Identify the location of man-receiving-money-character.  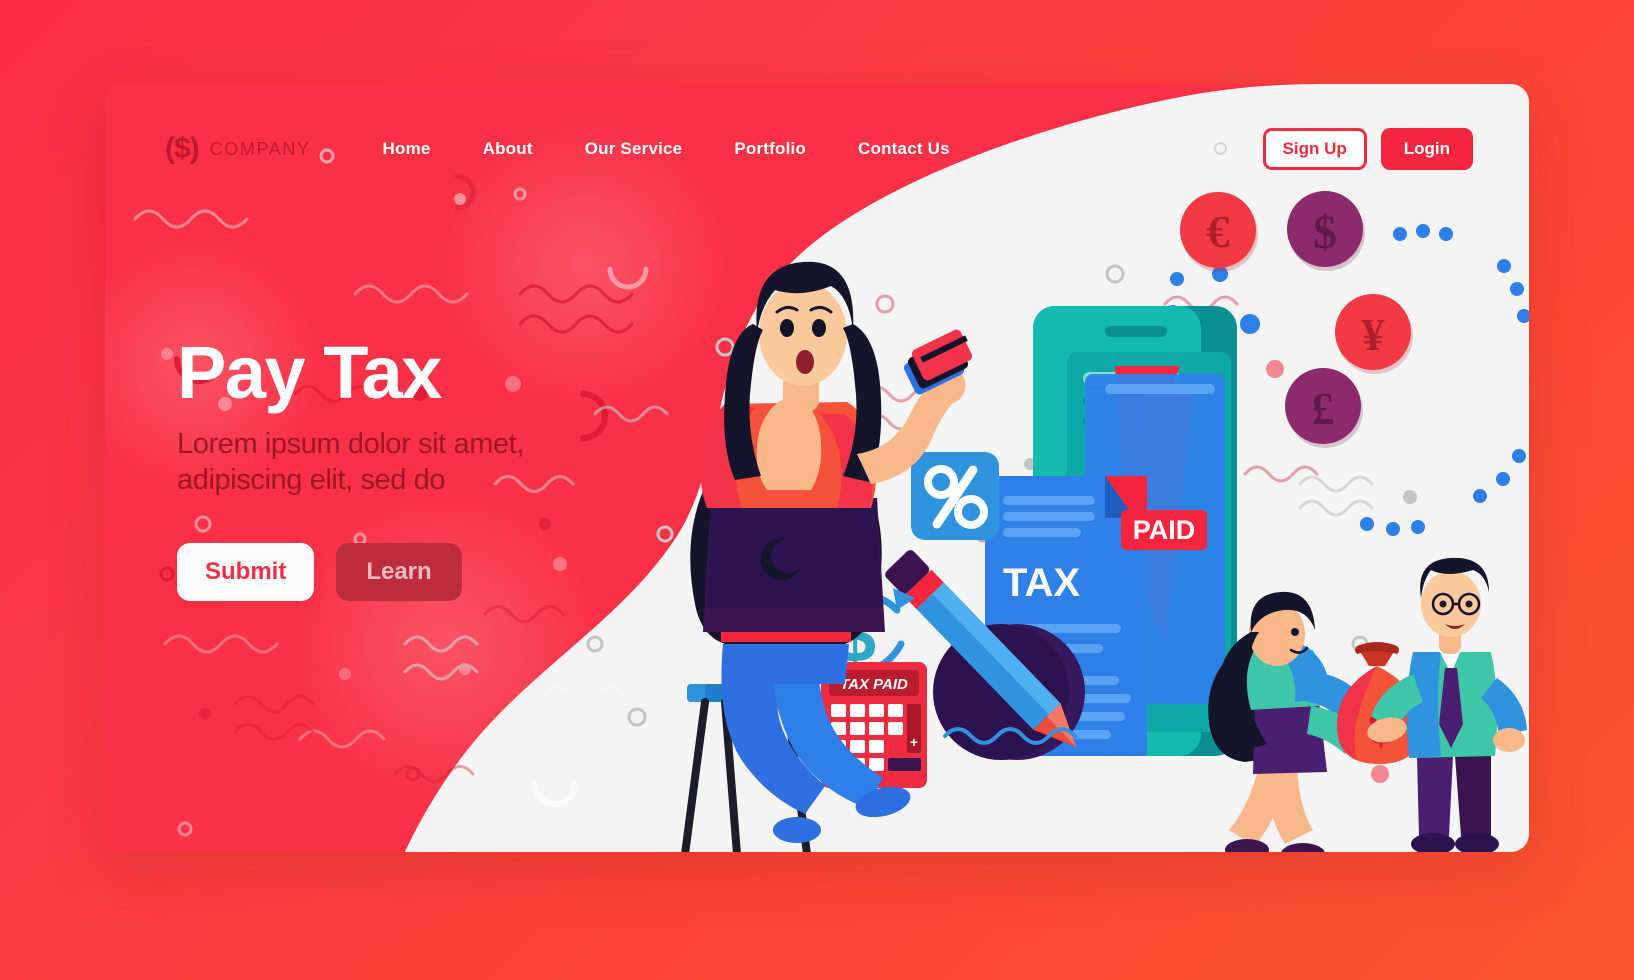
(1447, 704).